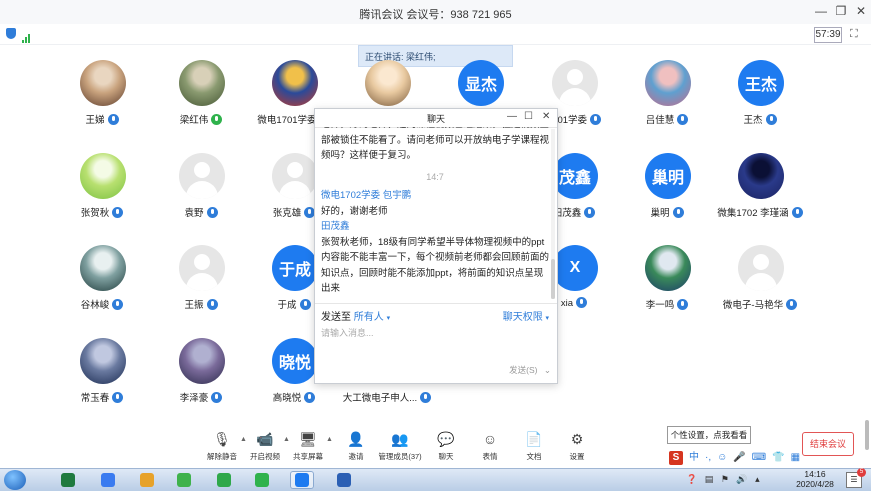 Image resolution: width=871 pixels, height=491 pixels. Describe the element at coordinates (660, 120) in the screenshot. I see `participant-name-text: 吕佳慧` at that location.